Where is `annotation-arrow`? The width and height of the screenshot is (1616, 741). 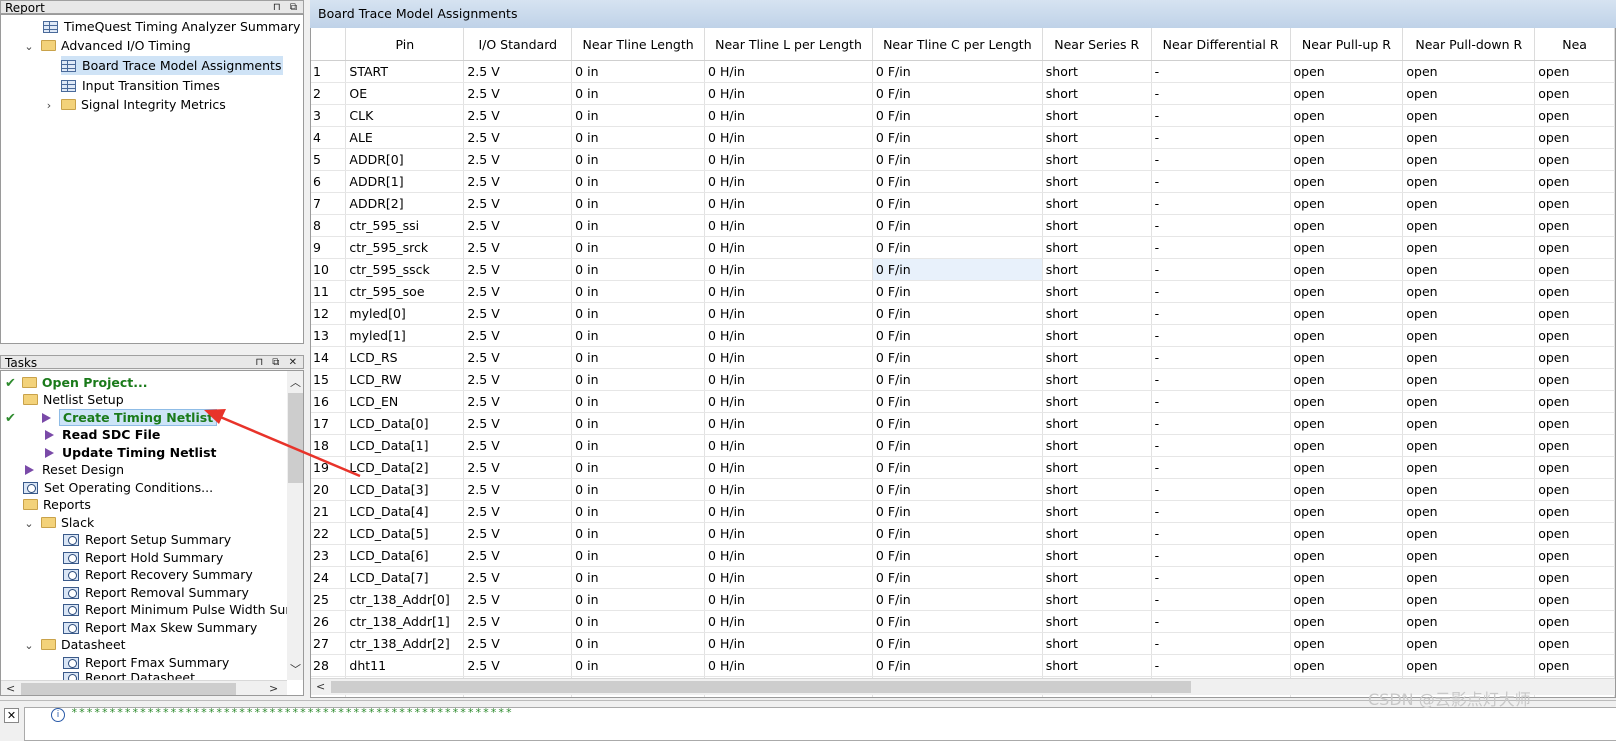
annotation-arrow is located at coordinates (282, 443).